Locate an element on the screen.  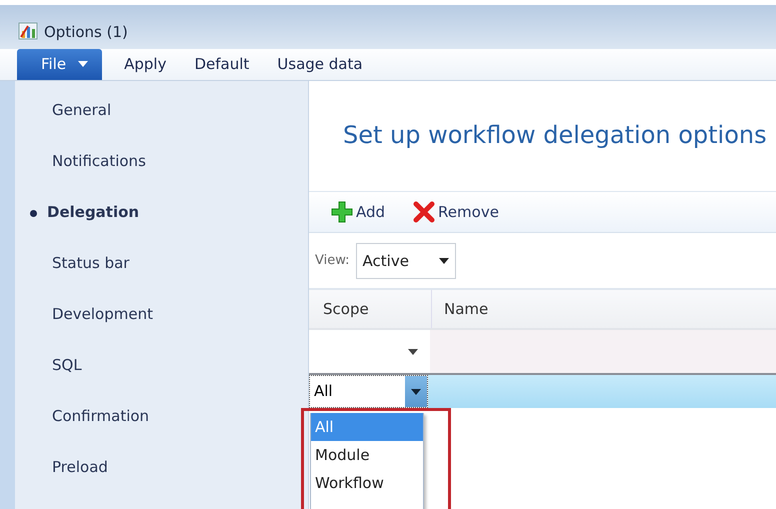
menu-item: Default is located at coordinates (222, 64).